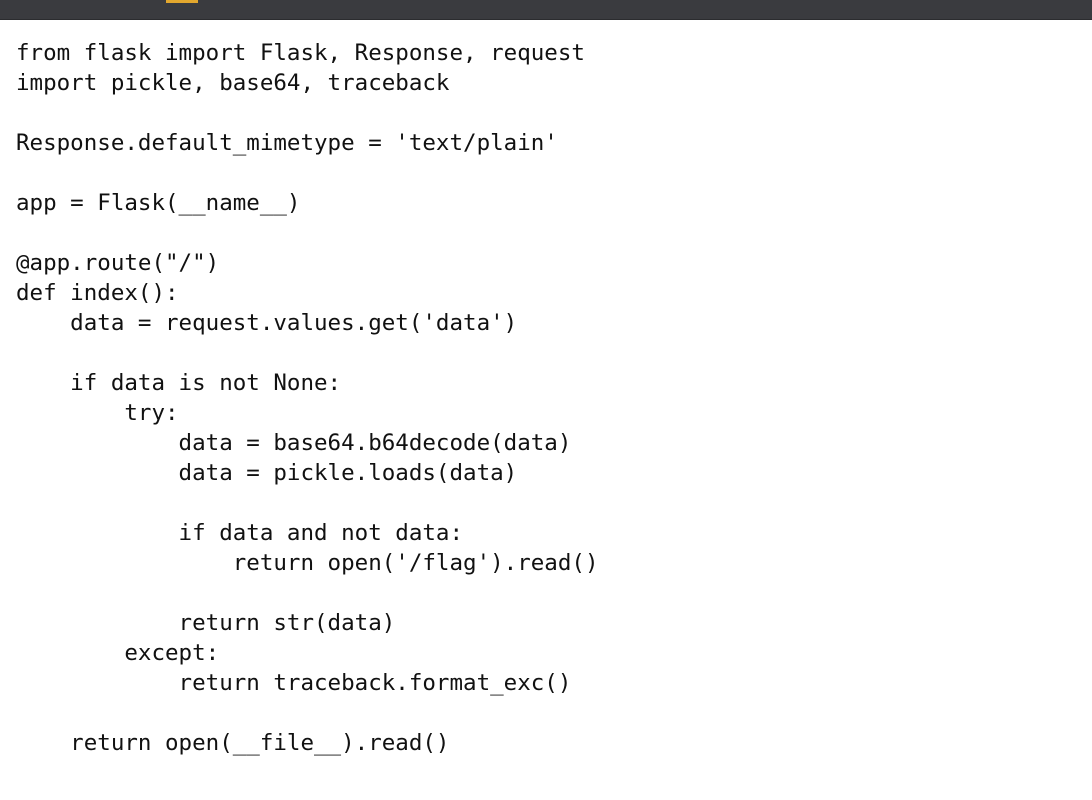  I want to click on code-line: data = base64.b64decode(data), so click(294, 443).